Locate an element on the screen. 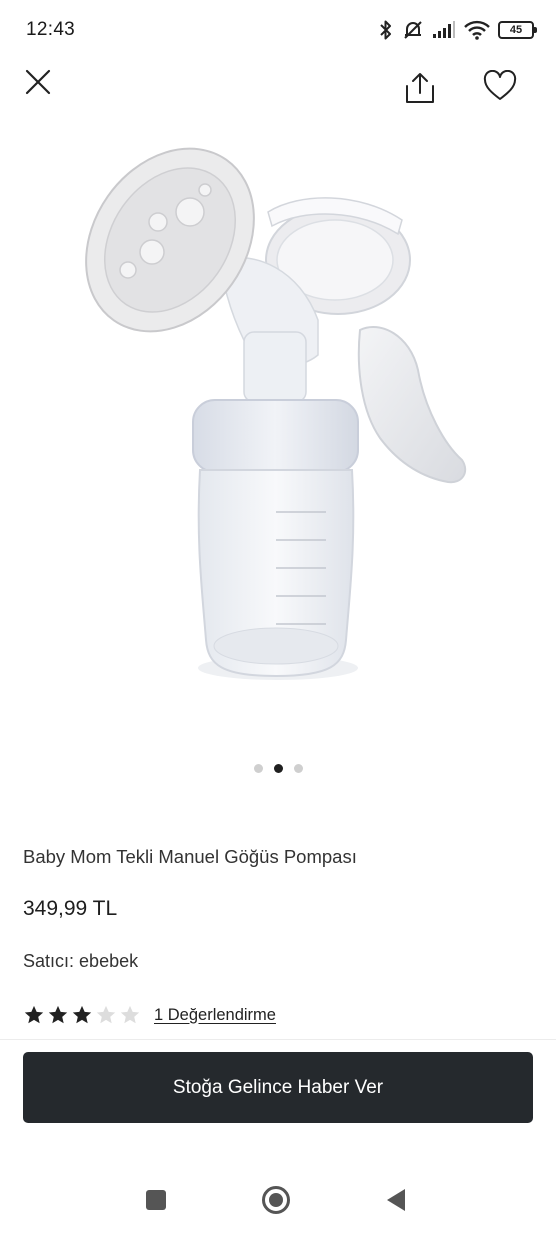 The height and width of the screenshot is (1235, 556). home-button is located at coordinates (276, 1200).